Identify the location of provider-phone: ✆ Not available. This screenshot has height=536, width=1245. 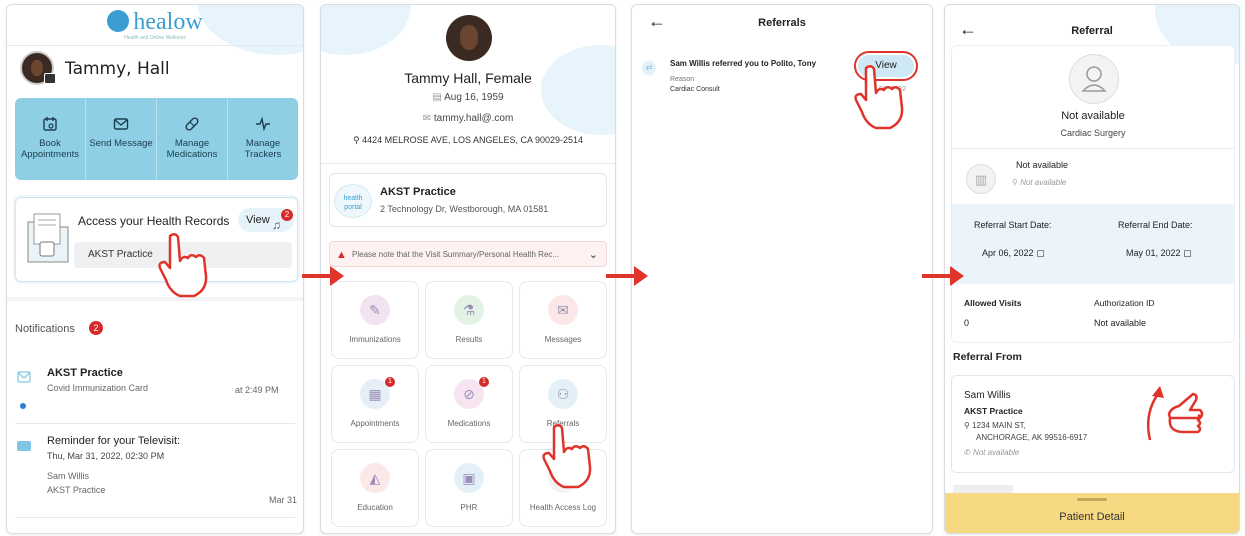
(991, 452).